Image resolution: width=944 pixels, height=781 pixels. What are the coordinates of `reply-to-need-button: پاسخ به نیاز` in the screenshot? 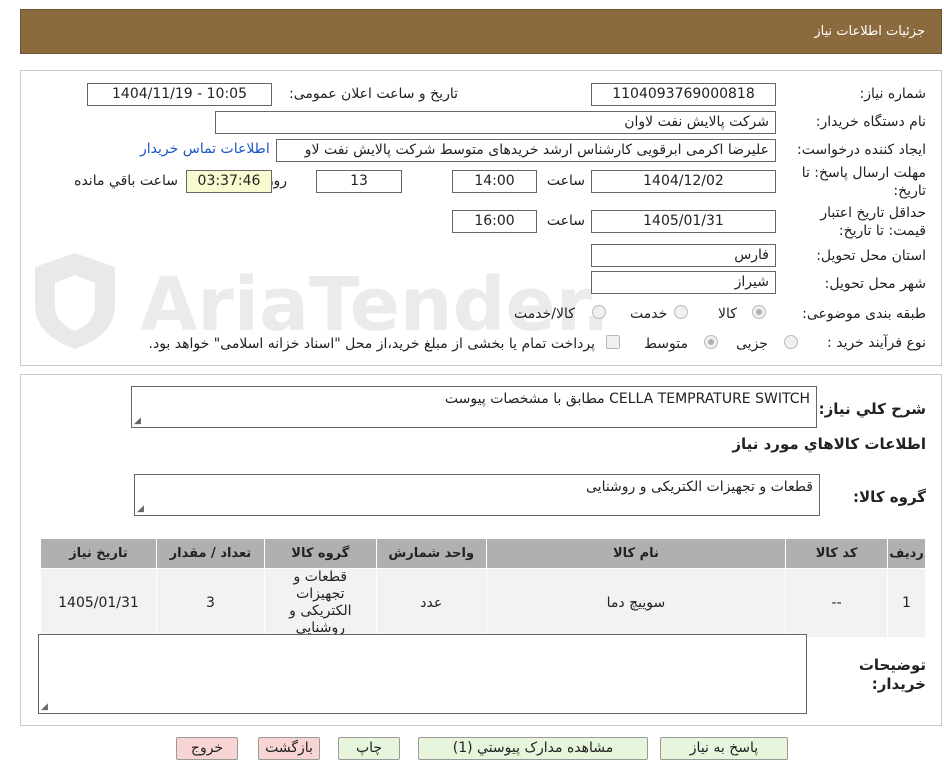 It's located at (724, 748).